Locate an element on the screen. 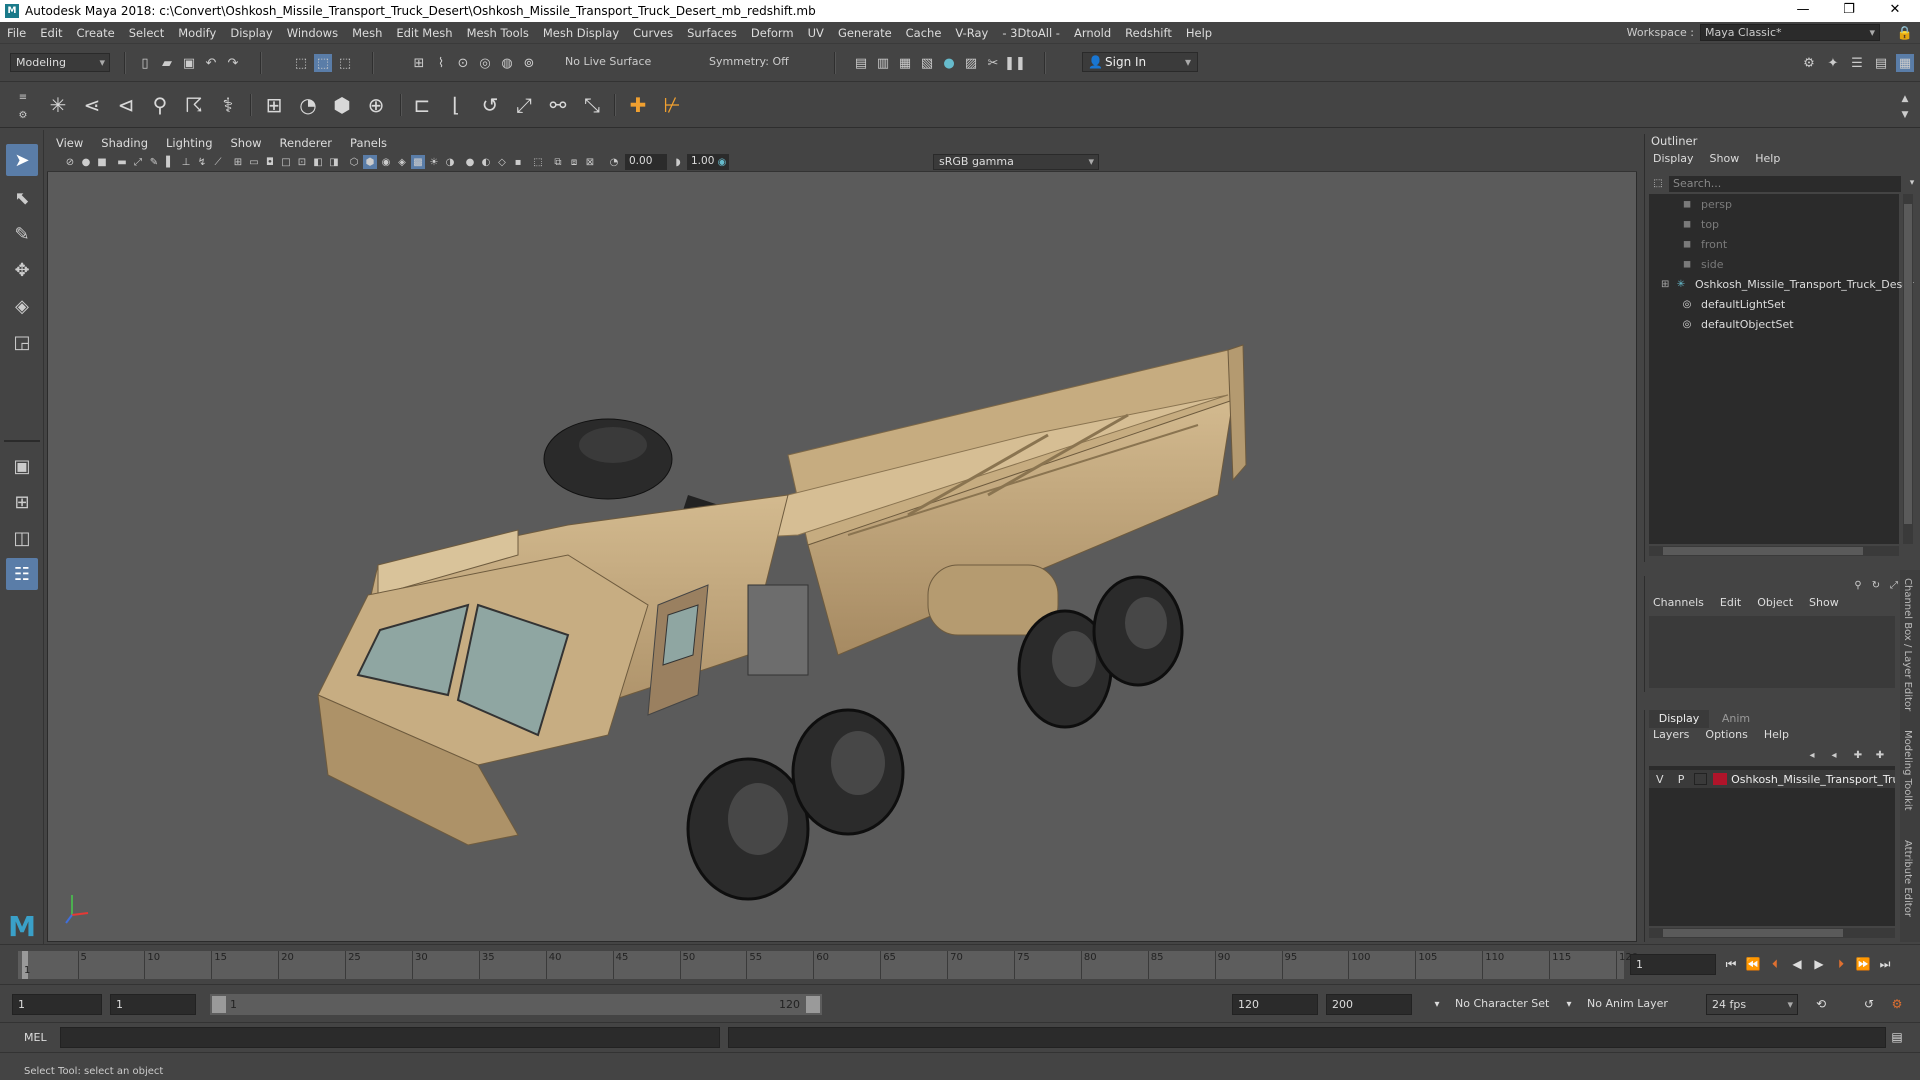 The image size is (1920, 1080). snap-surface-icon: ◍ is located at coordinates (507, 63).